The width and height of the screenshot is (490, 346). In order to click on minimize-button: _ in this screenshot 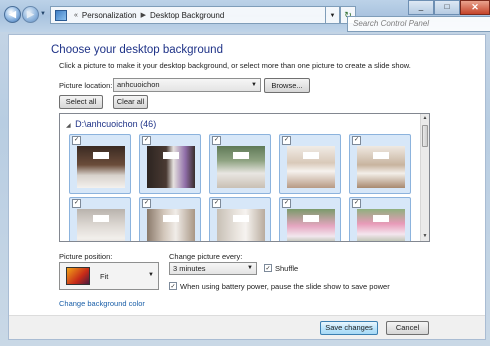, I will do `click(421, 7)`.